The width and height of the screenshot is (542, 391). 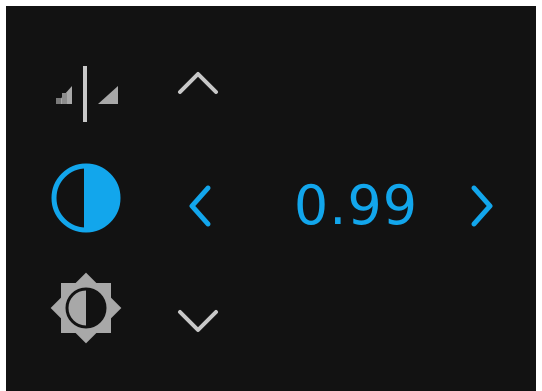 I want to click on chevron-left-icon, so click(x=200, y=206).